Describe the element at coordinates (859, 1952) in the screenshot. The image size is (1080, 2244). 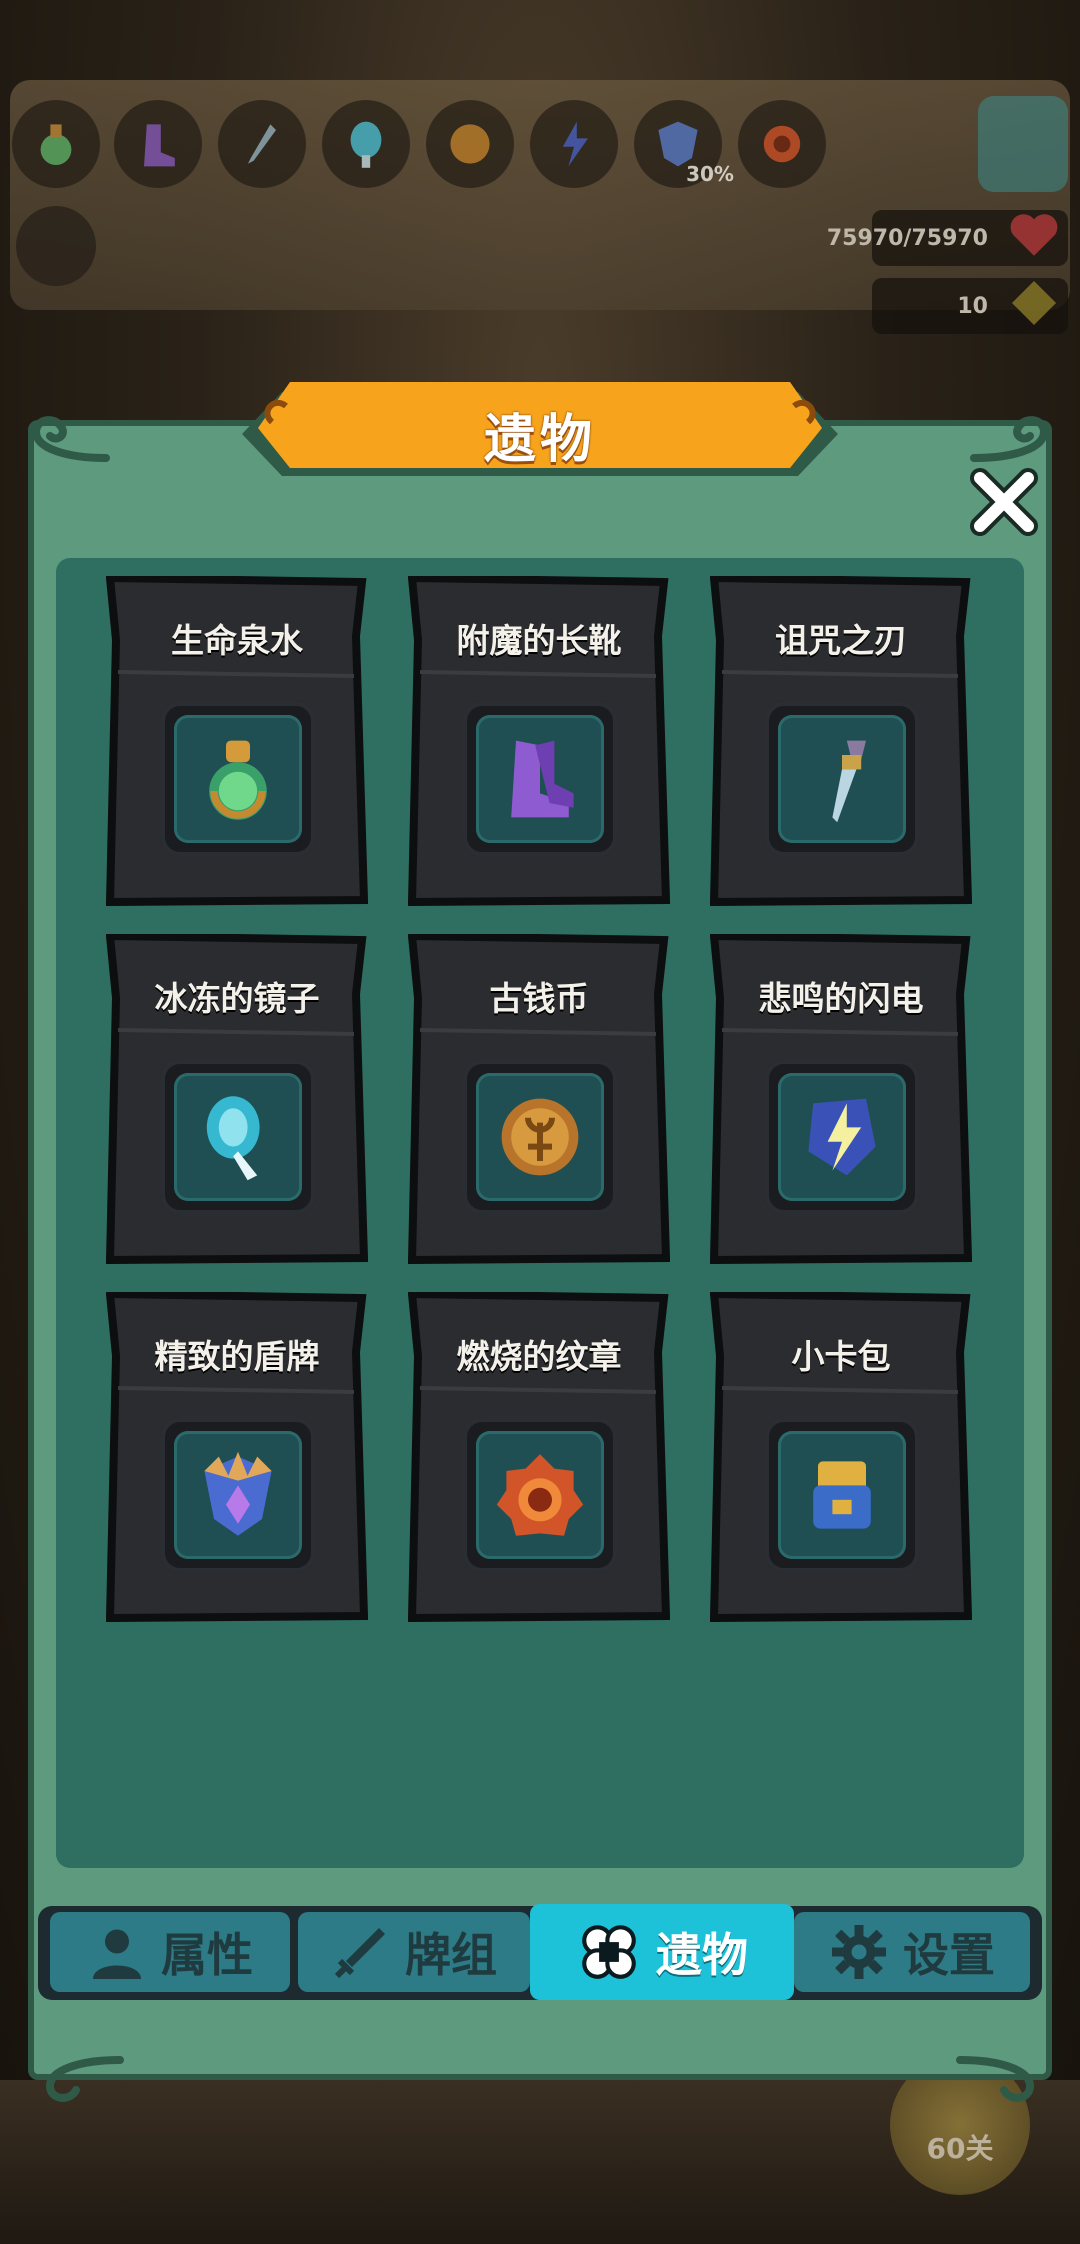
I see `gear-icon` at that location.